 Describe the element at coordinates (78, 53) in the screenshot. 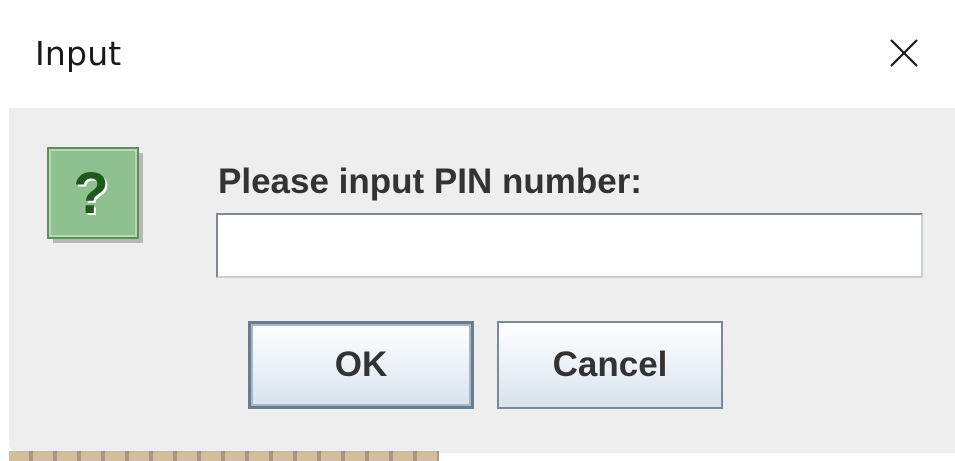

I see `window-title: Input` at that location.